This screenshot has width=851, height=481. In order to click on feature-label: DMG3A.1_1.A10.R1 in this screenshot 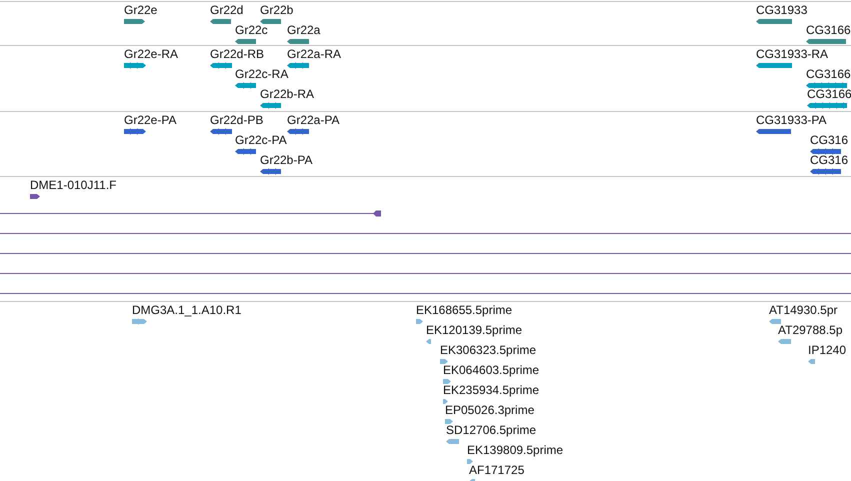, I will do `click(187, 310)`.